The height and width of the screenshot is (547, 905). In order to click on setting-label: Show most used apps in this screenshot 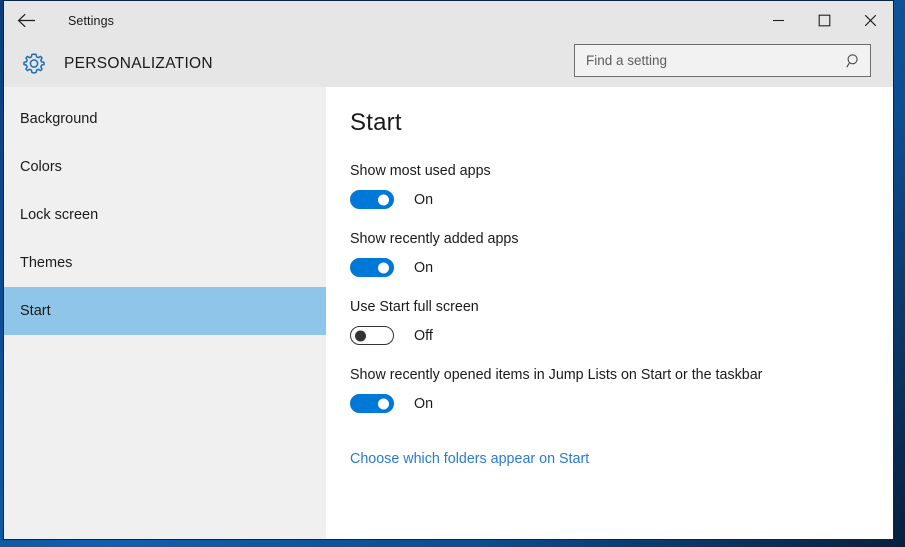, I will do `click(420, 171)`.